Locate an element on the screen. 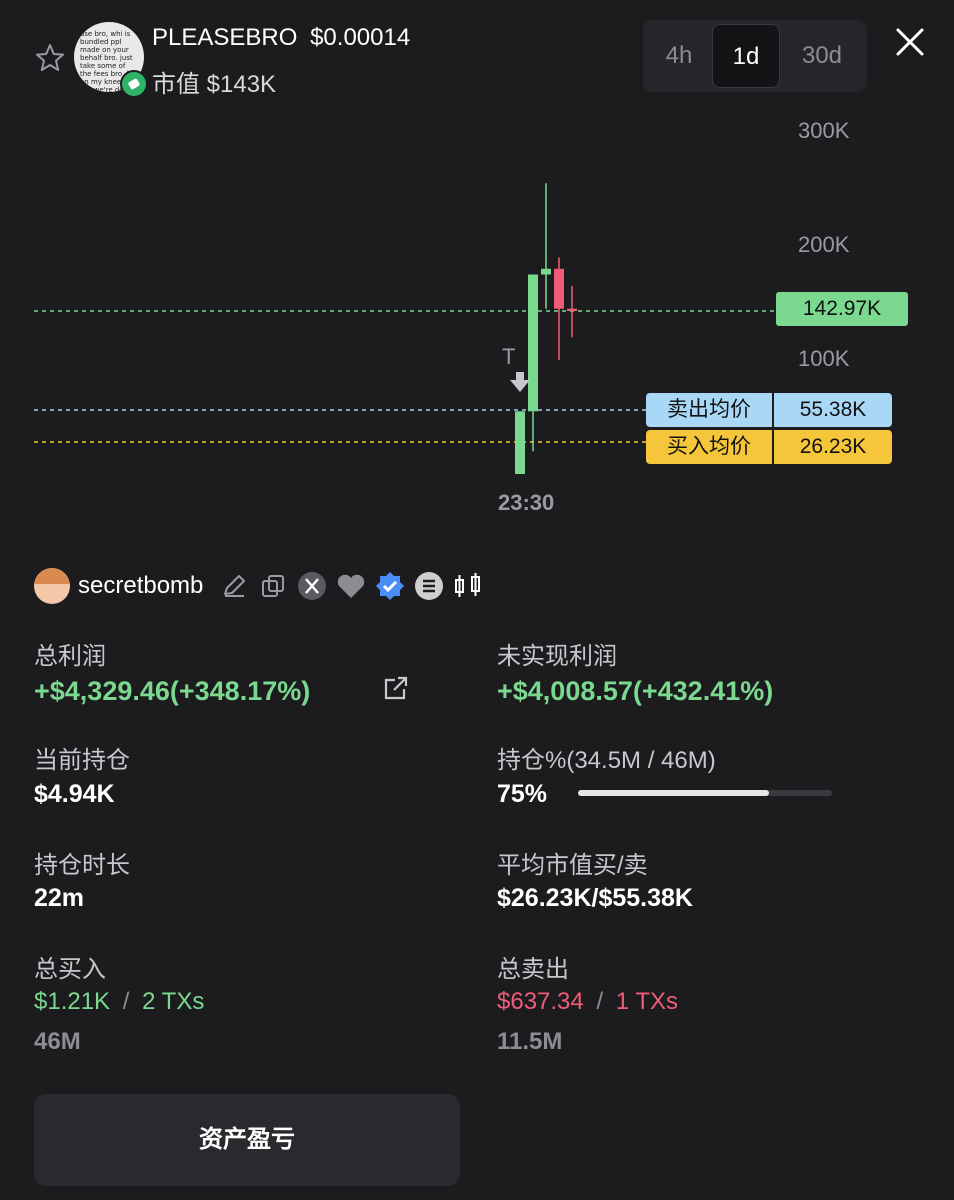 The image size is (954, 1200). user-avatar is located at coordinates (52, 586).